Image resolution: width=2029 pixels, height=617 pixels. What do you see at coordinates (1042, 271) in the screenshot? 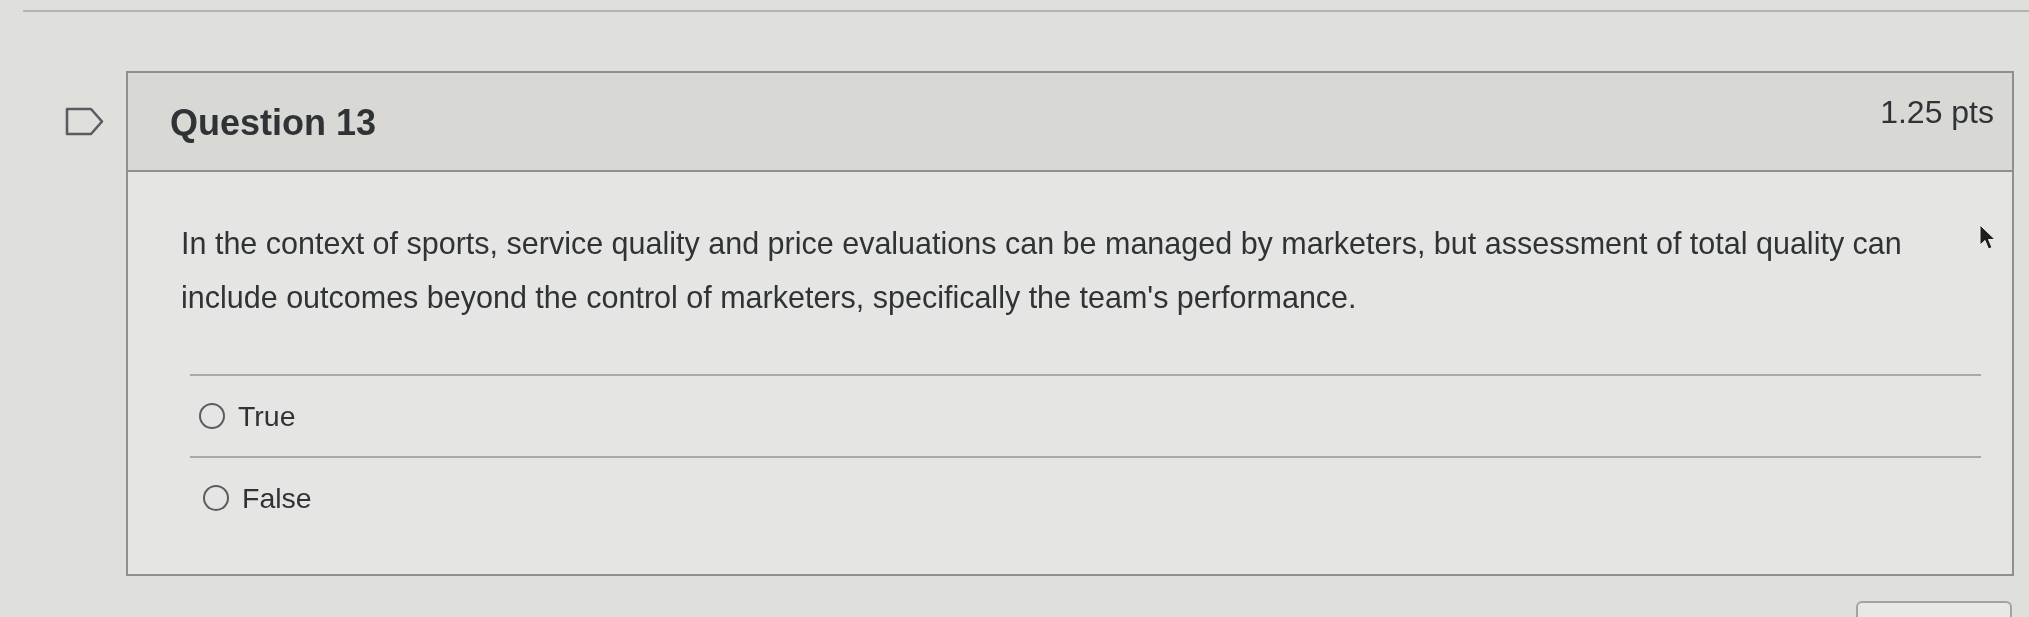
I see `question-text: In the context of sports, service quality and price evaluations can be managed by marketers, but assessment of total quality can include outcomes beyond the control of marketers, specifically the team's performance.` at bounding box center [1042, 271].